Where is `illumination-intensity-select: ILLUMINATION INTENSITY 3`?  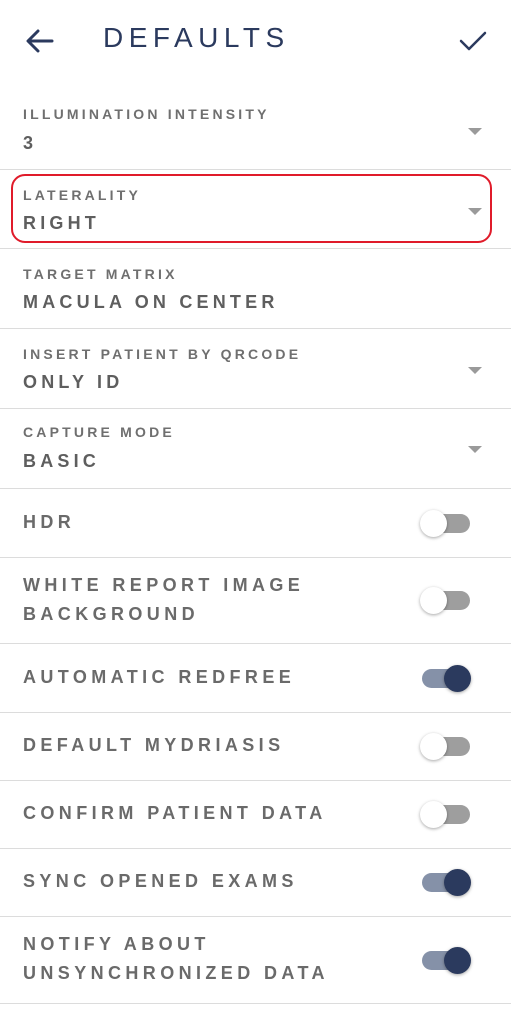 illumination-intensity-select: ILLUMINATION INTENSITY 3 is located at coordinates (255, 130).